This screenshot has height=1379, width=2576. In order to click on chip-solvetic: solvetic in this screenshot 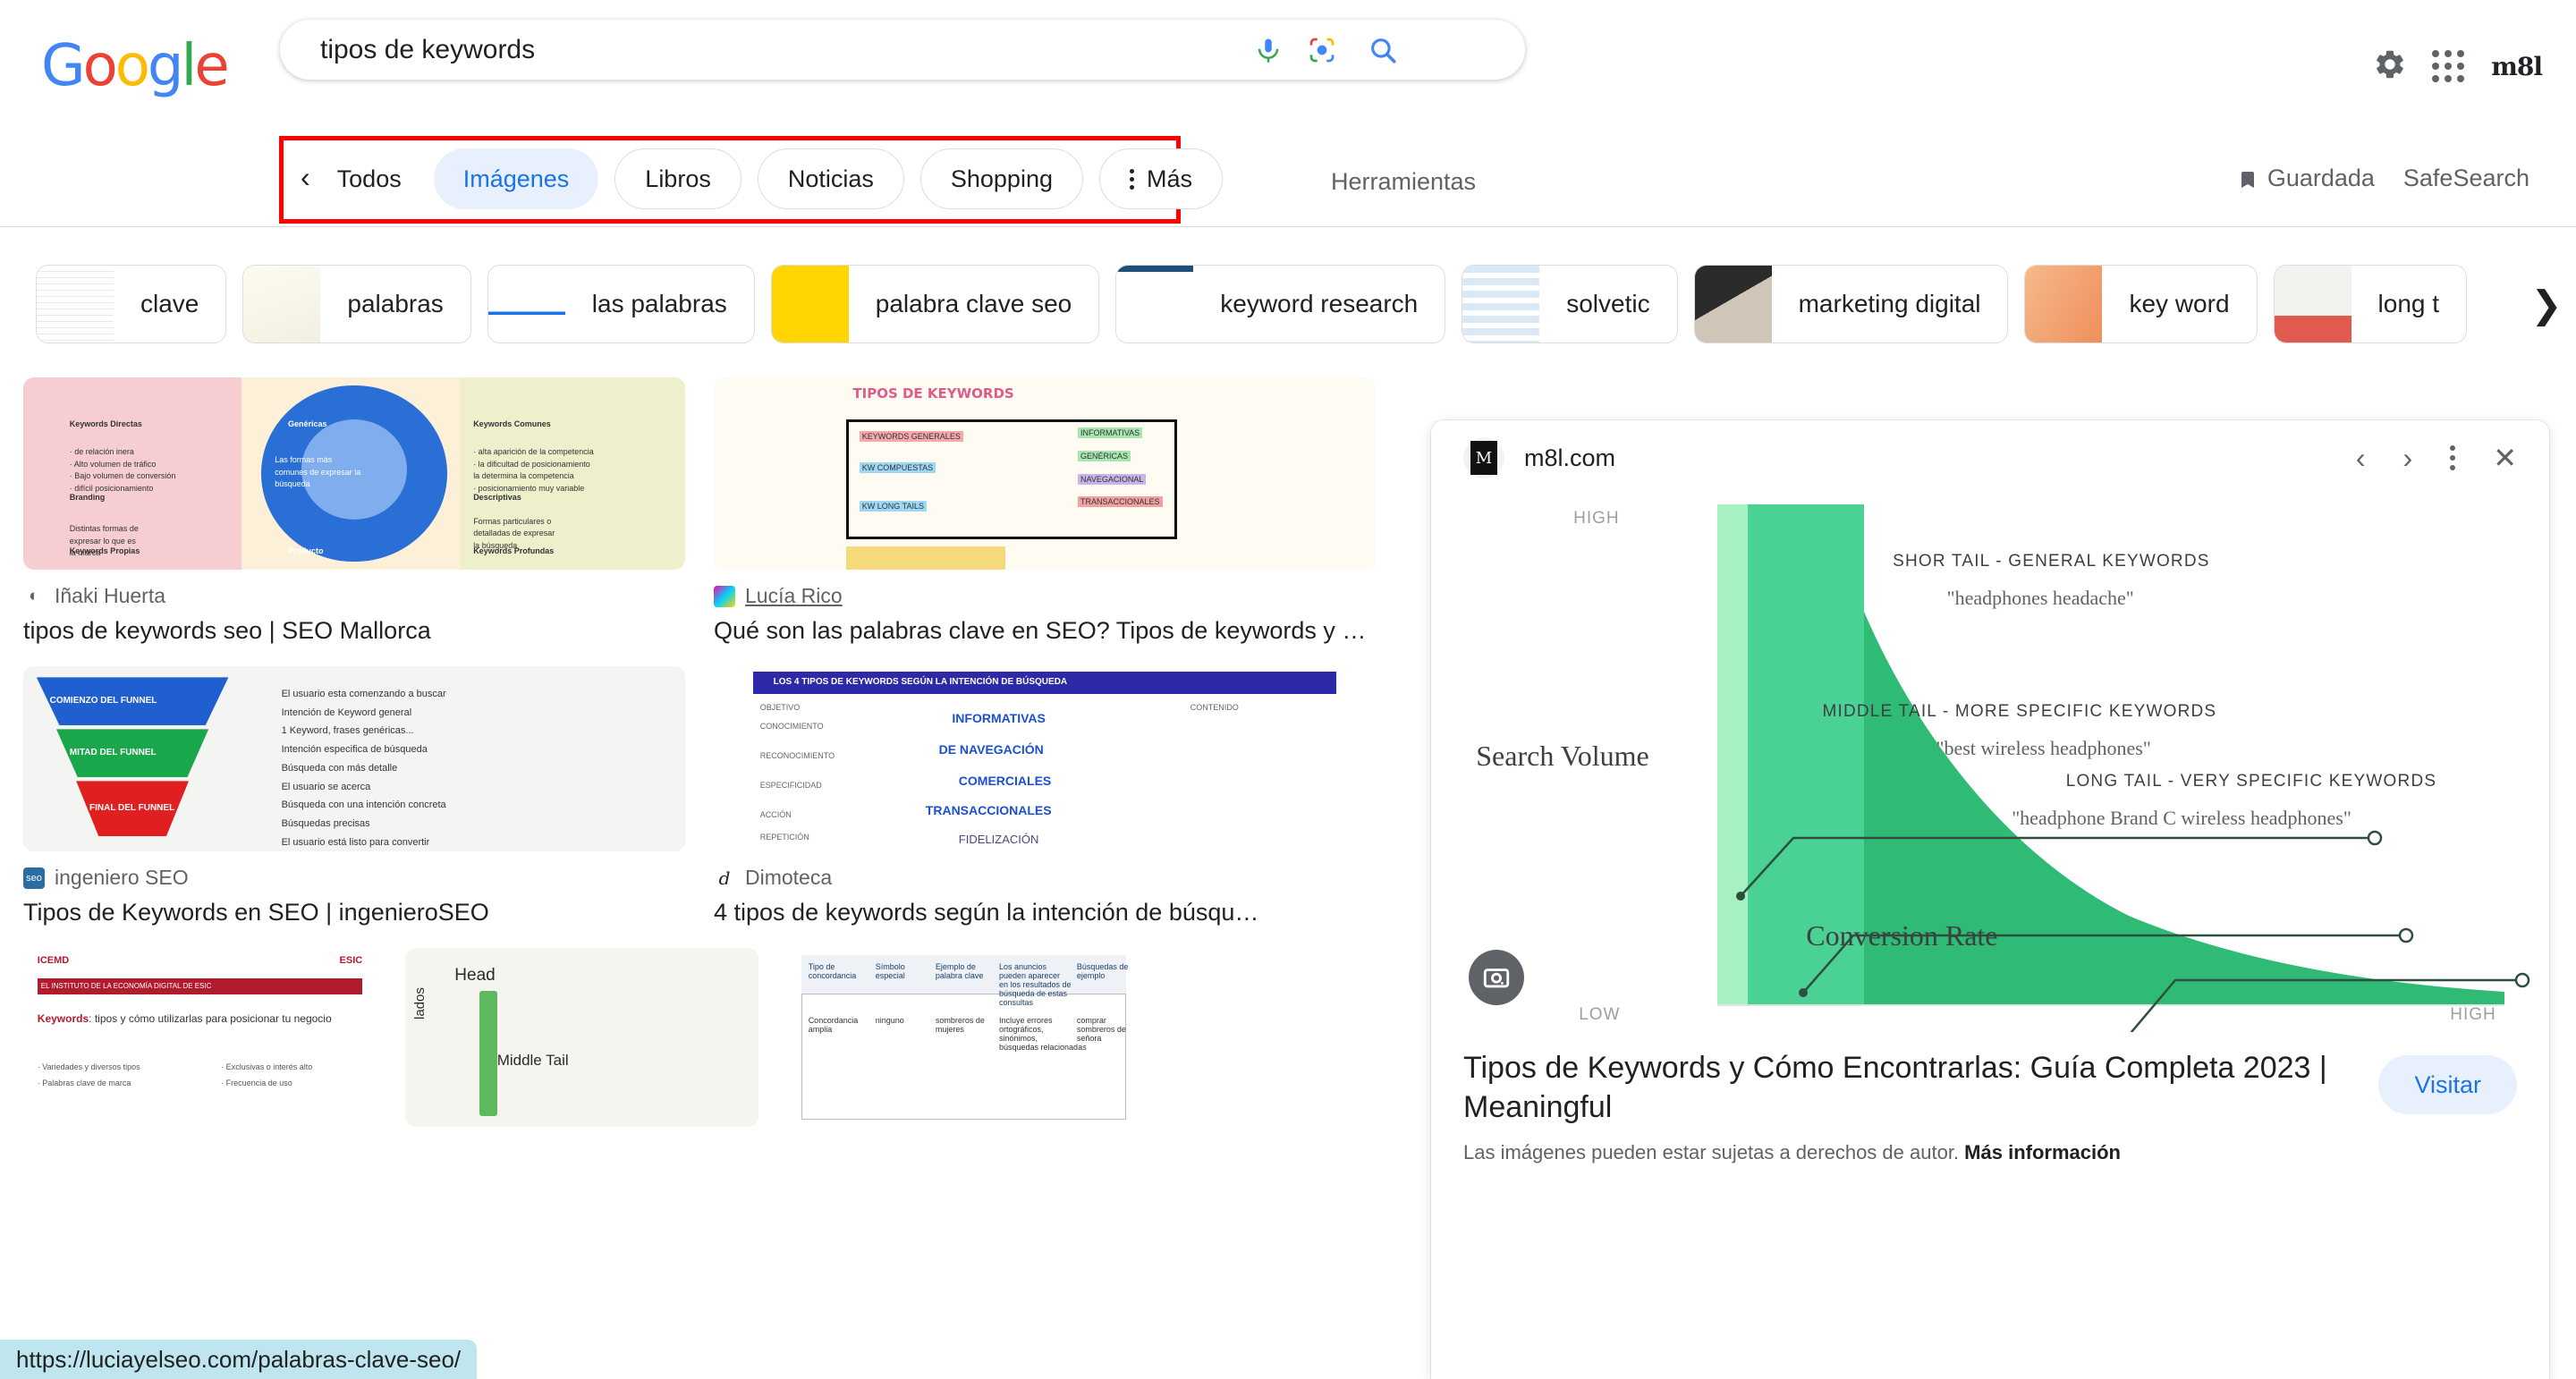, I will do `click(1570, 304)`.